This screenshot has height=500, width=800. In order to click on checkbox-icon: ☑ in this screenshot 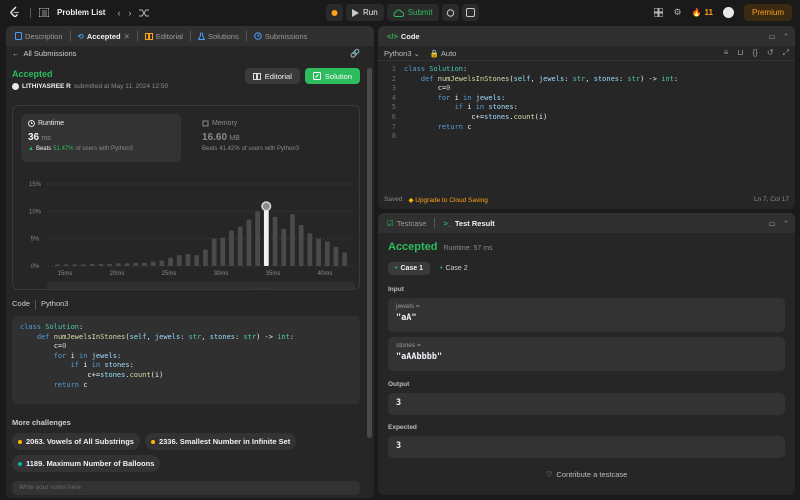, I will do `click(390, 223)`.